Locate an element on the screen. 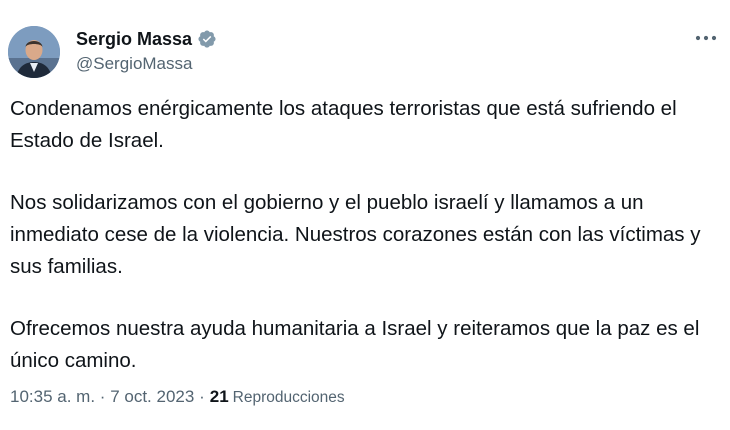 The image size is (730, 430). verified-badge-icon is located at coordinates (207, 39).